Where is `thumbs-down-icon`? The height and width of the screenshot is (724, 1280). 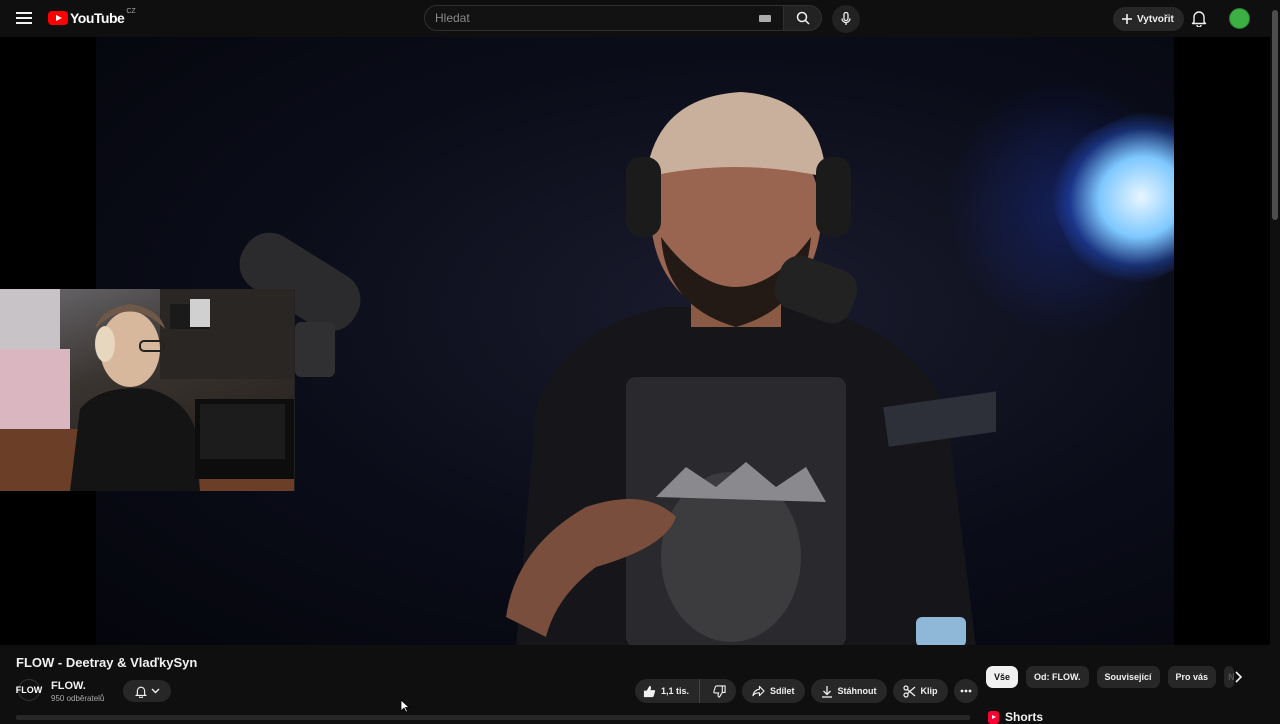 thumbs-down-icon is located at coordinates (719, 691).